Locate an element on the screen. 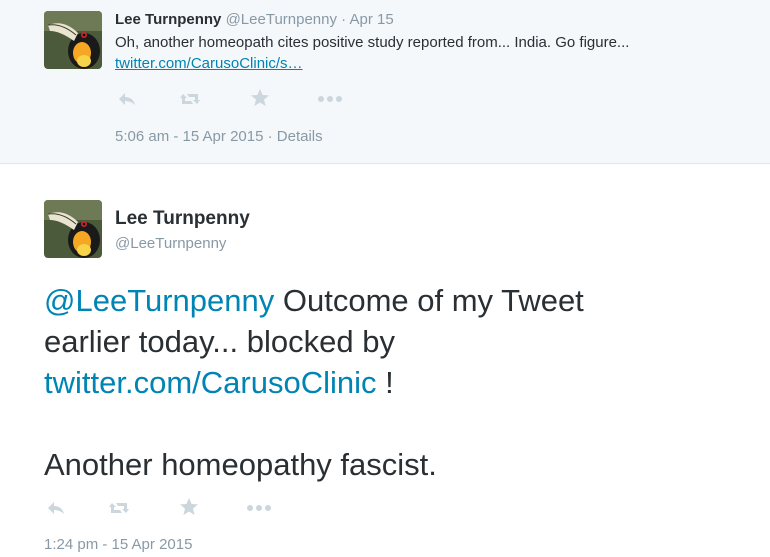 The width and height of the screenshot is (770, 557). tweet-meta: 5:06 am - 15 Apr 2015 · Details is located at coordinates (219, 136).